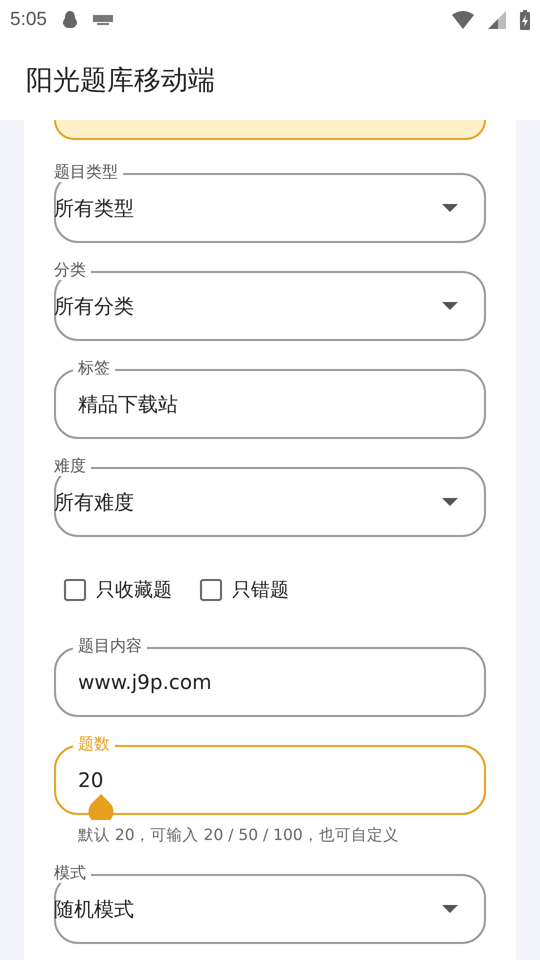 The image size is (540, 960). What do you see at coordinates (497, 20) in the screenshot?
I see `signal-icon` at bounding box center [497, 20].